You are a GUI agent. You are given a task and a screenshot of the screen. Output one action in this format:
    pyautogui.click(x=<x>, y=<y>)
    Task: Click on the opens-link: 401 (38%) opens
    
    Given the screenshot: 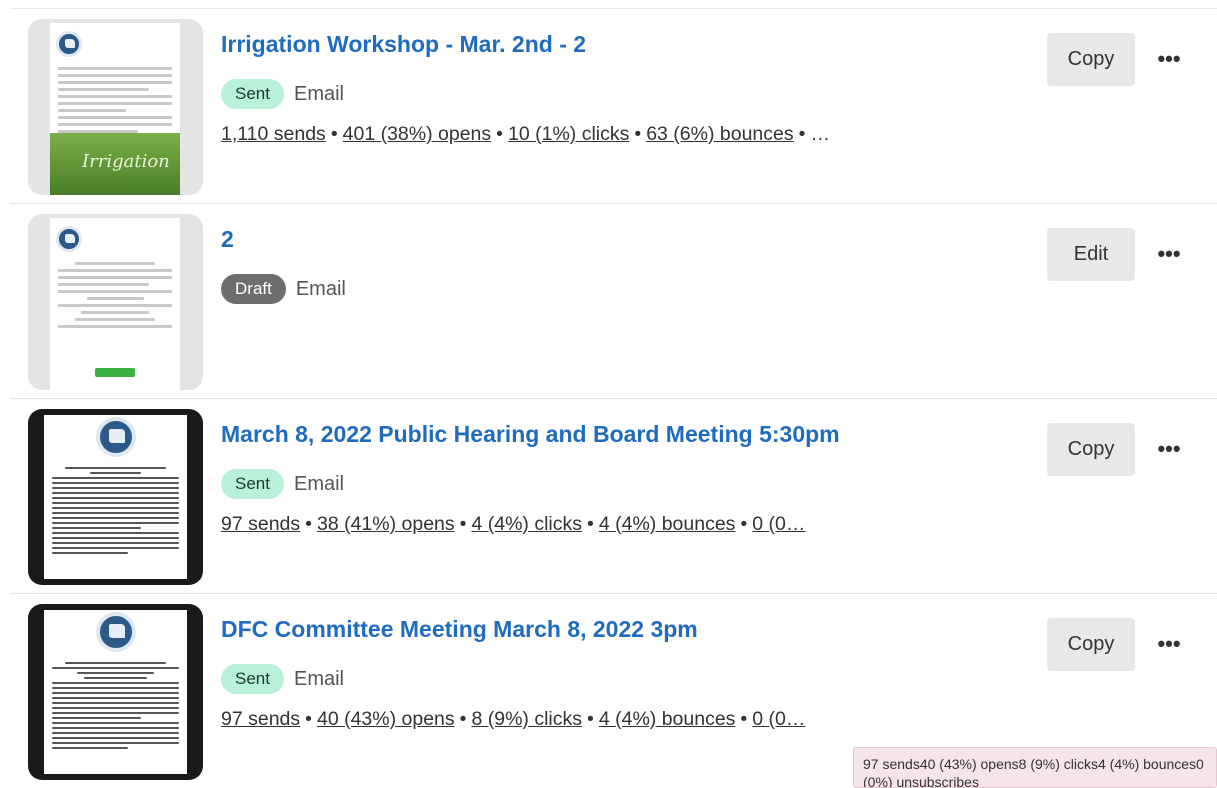 What is the action you would take?
    pyautogui.click(x=417, y=134)
    